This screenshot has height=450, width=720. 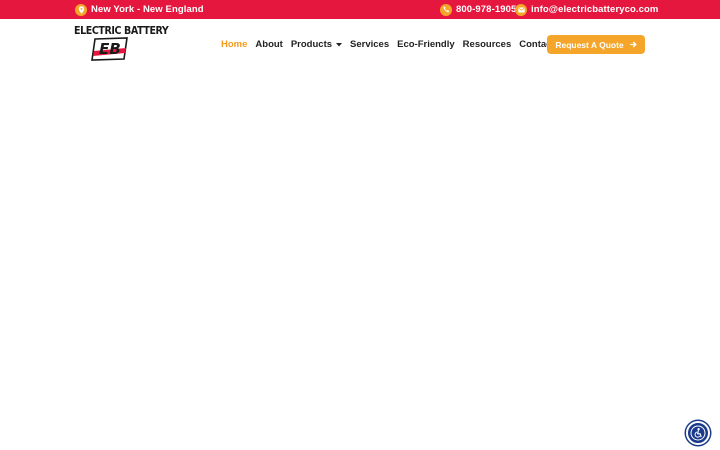 I want to click on request-quote-label: Request A Quote, so click(x=589, y=44).